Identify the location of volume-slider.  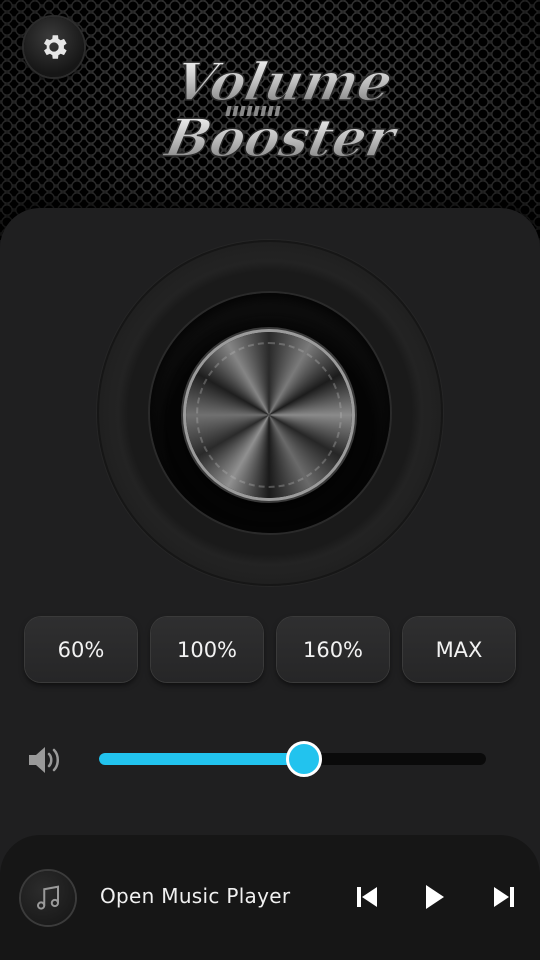
(292, 759).